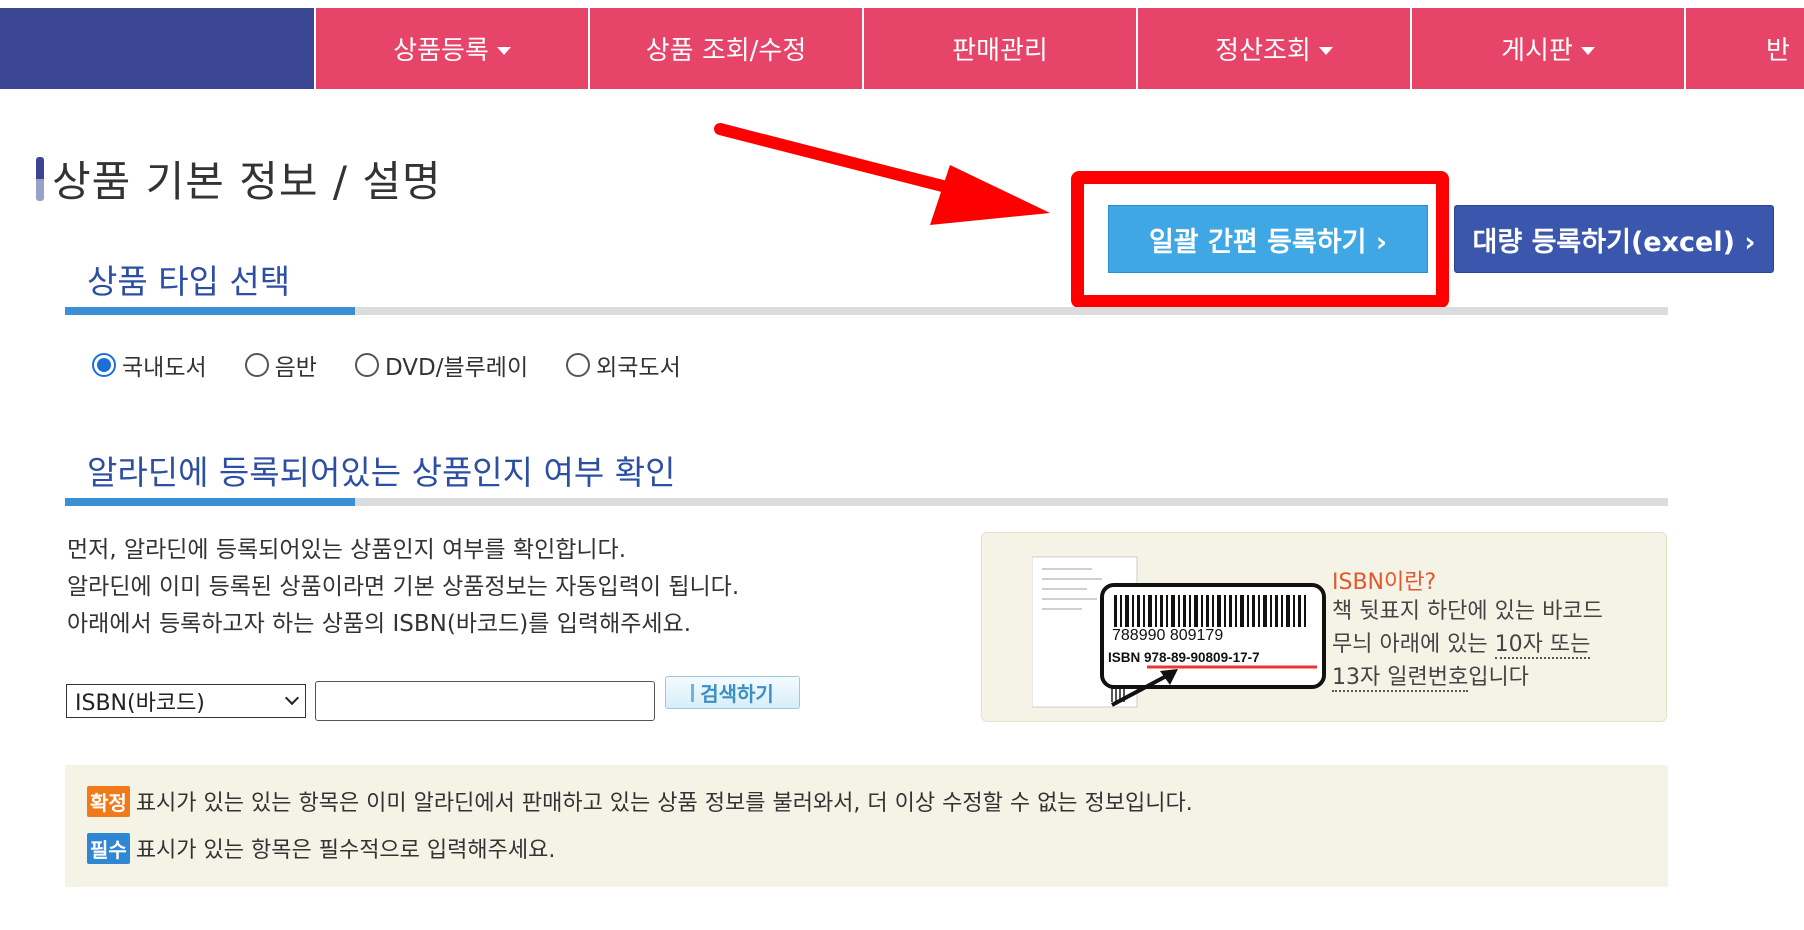 The width and height of the screenshot is (1804, 930). I want to click on product-type-radio-group: 국내도서 음반 DVD/블루레이 외국도서, so click(405, 365).